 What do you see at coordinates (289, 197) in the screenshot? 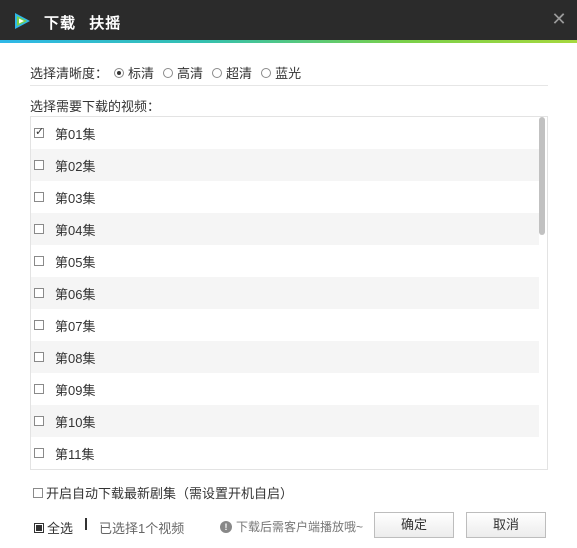
I see `episode-row: 第03集` at bounding box center [289, 197].